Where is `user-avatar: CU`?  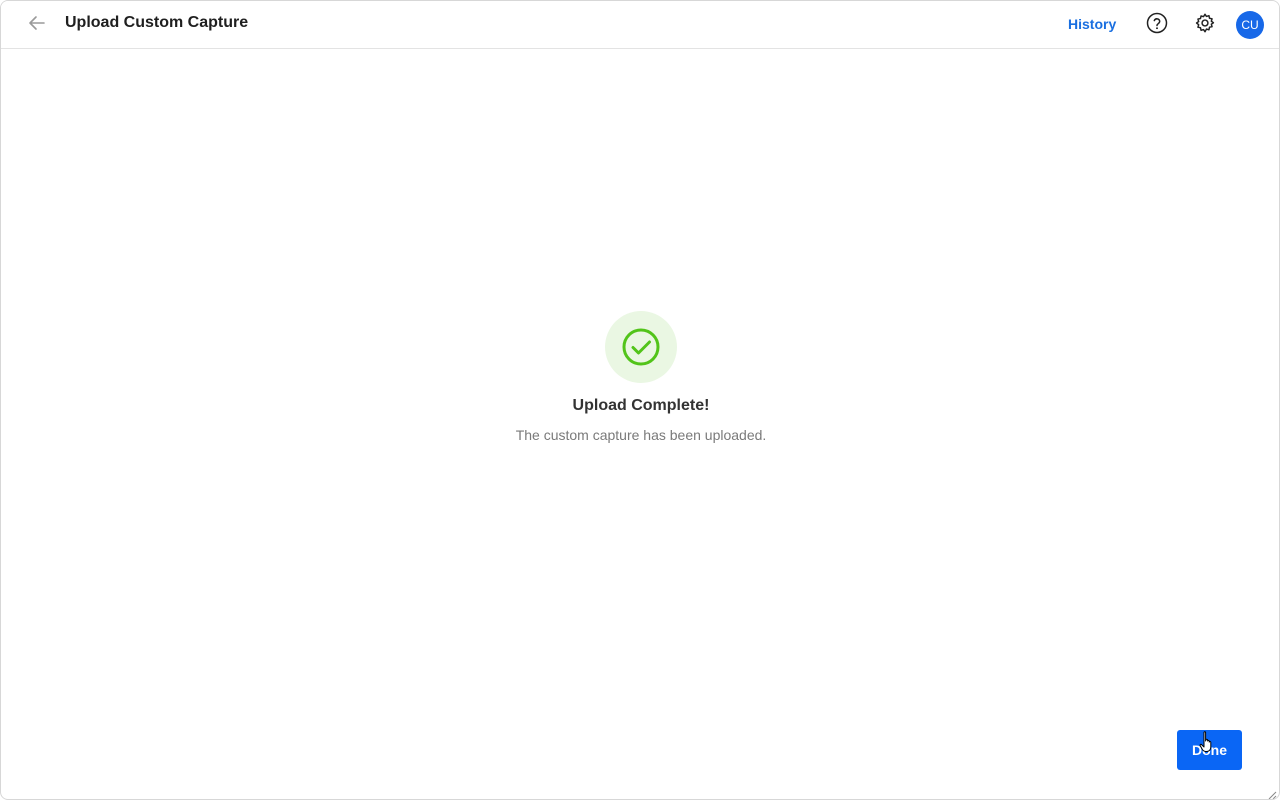
user-avatar: CU is located at coordinates (1250, 25).